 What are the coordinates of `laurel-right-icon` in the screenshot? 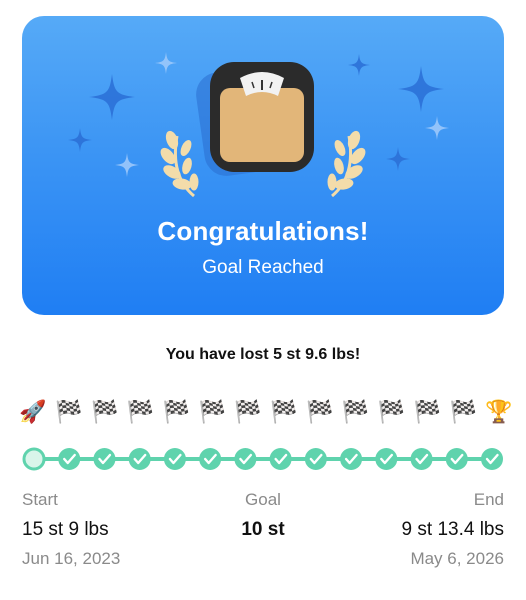 It's located at (346, 164).